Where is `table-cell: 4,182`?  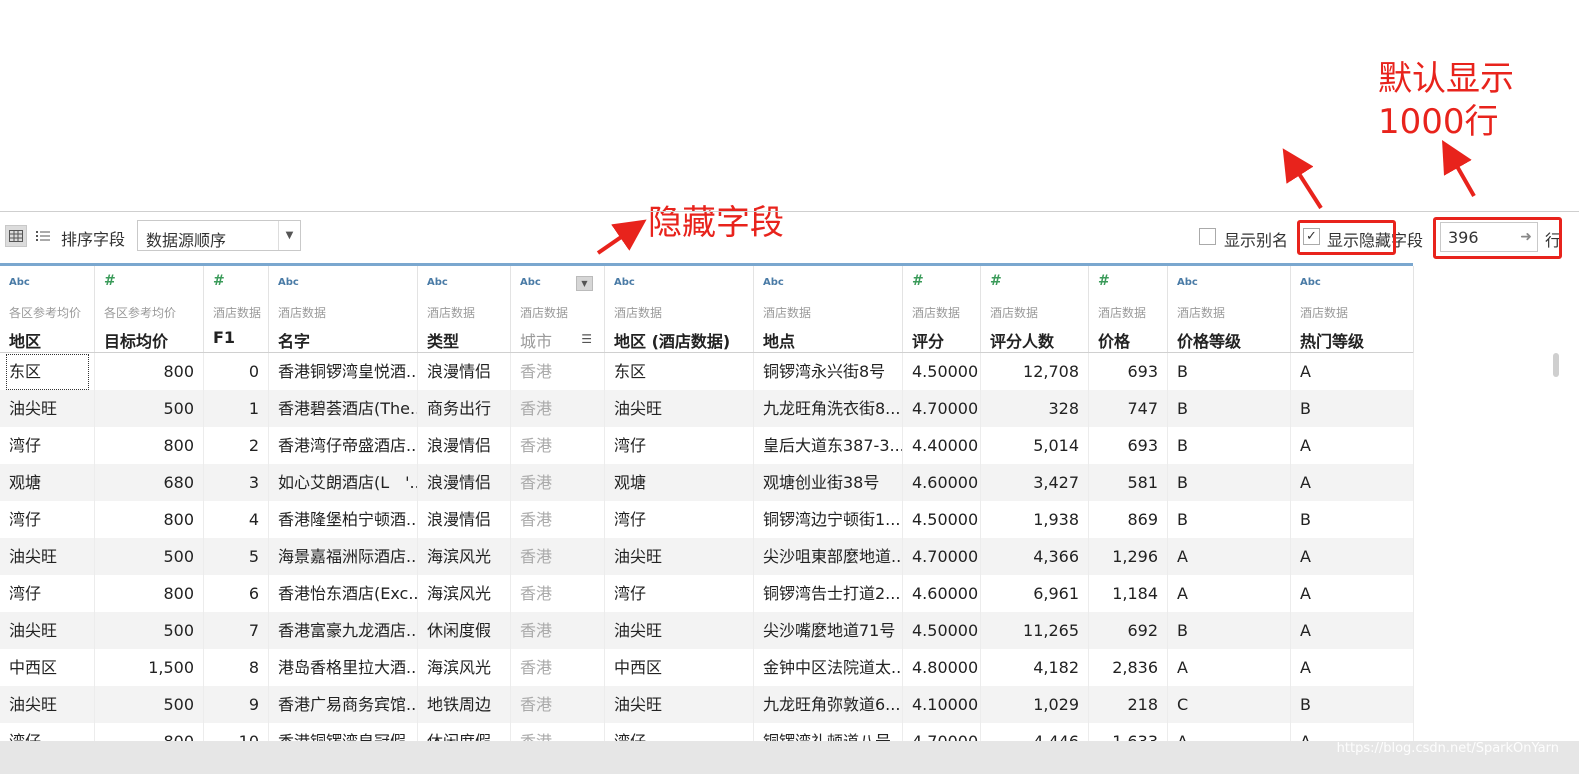 table-cell: 4,182 is located at coordinates (1035, 667).